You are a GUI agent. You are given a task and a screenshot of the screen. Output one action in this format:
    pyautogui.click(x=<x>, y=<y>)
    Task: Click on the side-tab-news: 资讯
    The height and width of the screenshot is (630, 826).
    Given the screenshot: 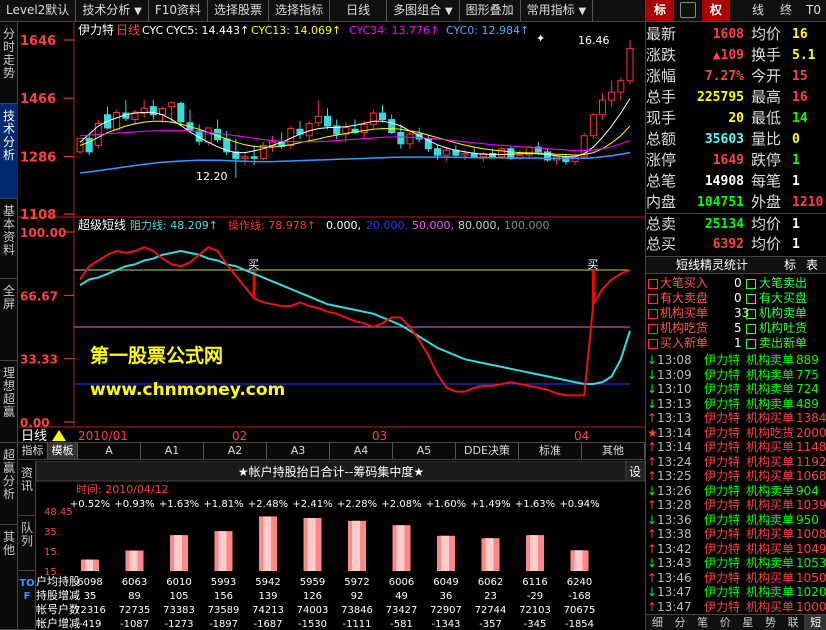 What is the action you would take?
    pyautogui.click(x=27, y=488)
    